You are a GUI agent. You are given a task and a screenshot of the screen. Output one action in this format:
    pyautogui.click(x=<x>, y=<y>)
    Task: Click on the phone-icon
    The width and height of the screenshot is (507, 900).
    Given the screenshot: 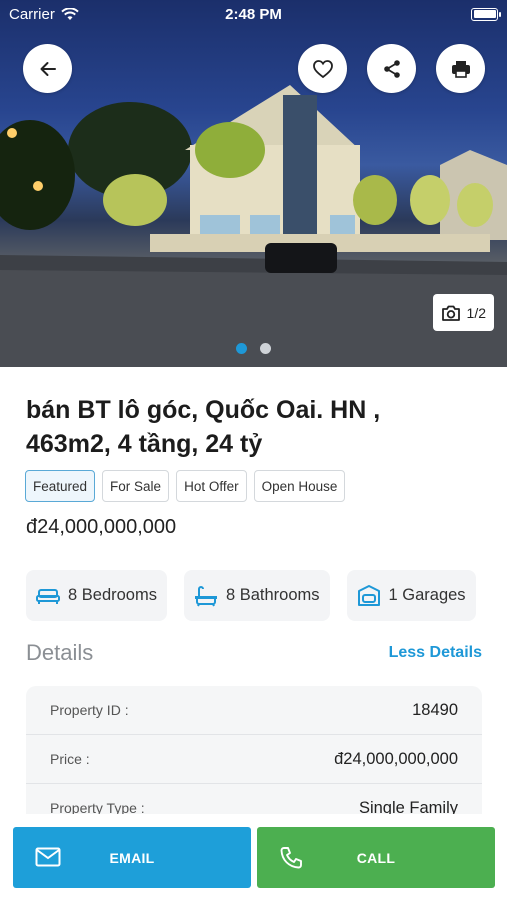 What is the action you would take?
    pyautogui.click(x=291, y=858)
    